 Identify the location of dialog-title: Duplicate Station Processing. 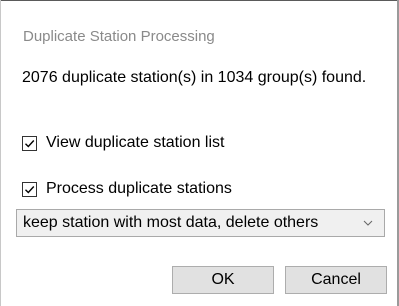
(119, 36).